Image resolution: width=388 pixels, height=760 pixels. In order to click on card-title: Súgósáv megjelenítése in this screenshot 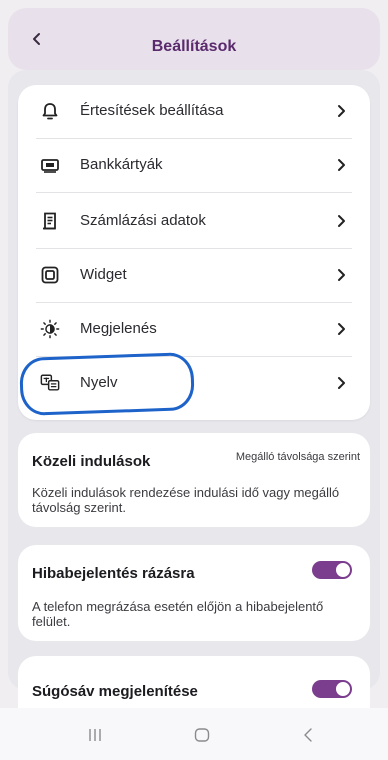, I will do `click(115, 691)`.